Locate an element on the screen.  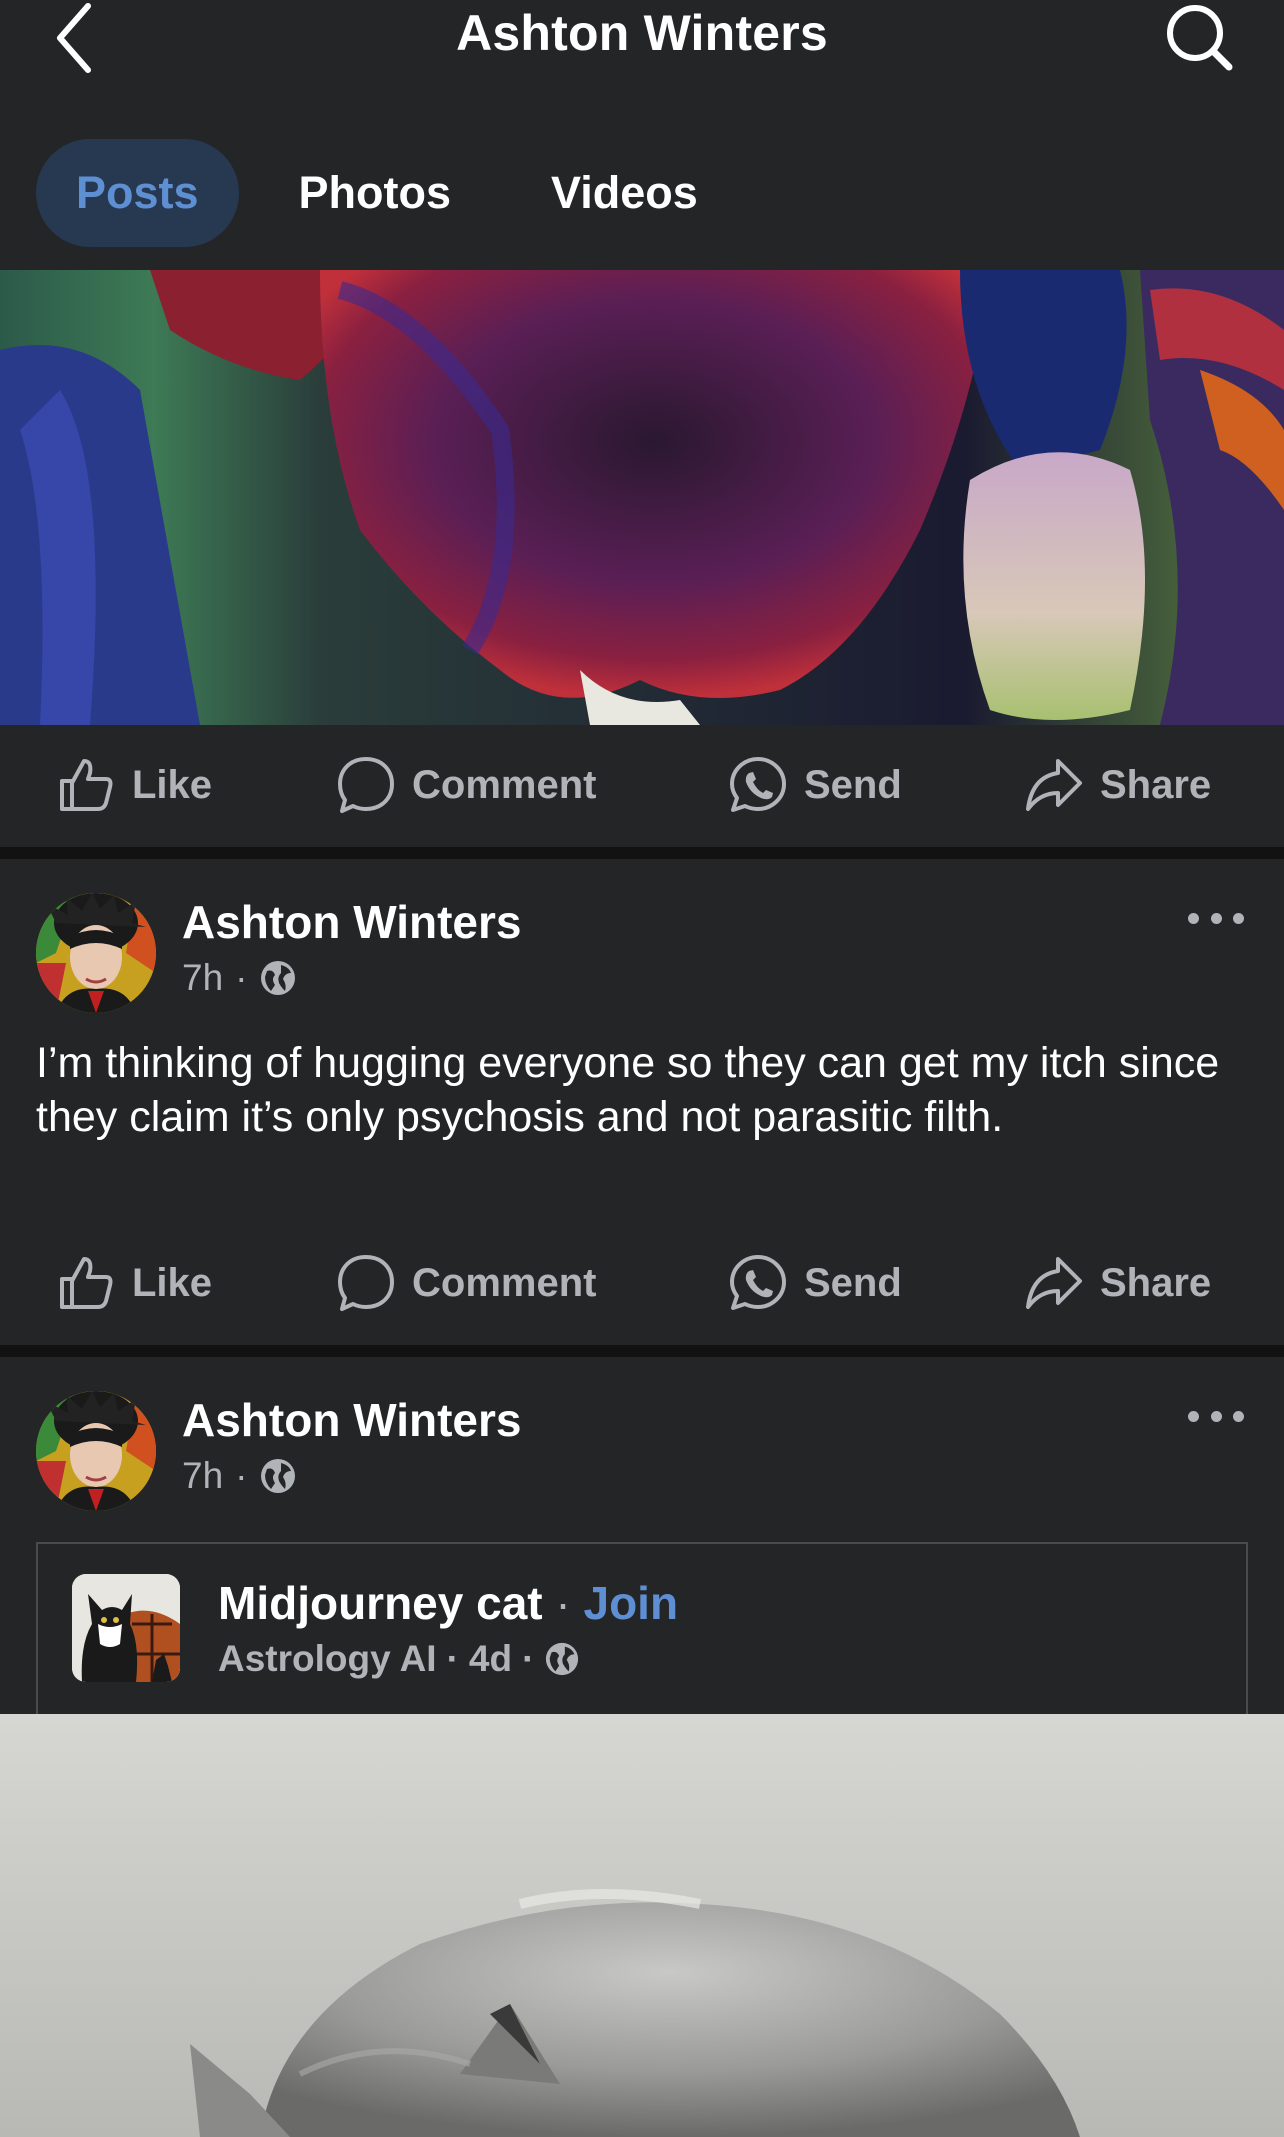
search-button is located at coordinates (1200, 38).